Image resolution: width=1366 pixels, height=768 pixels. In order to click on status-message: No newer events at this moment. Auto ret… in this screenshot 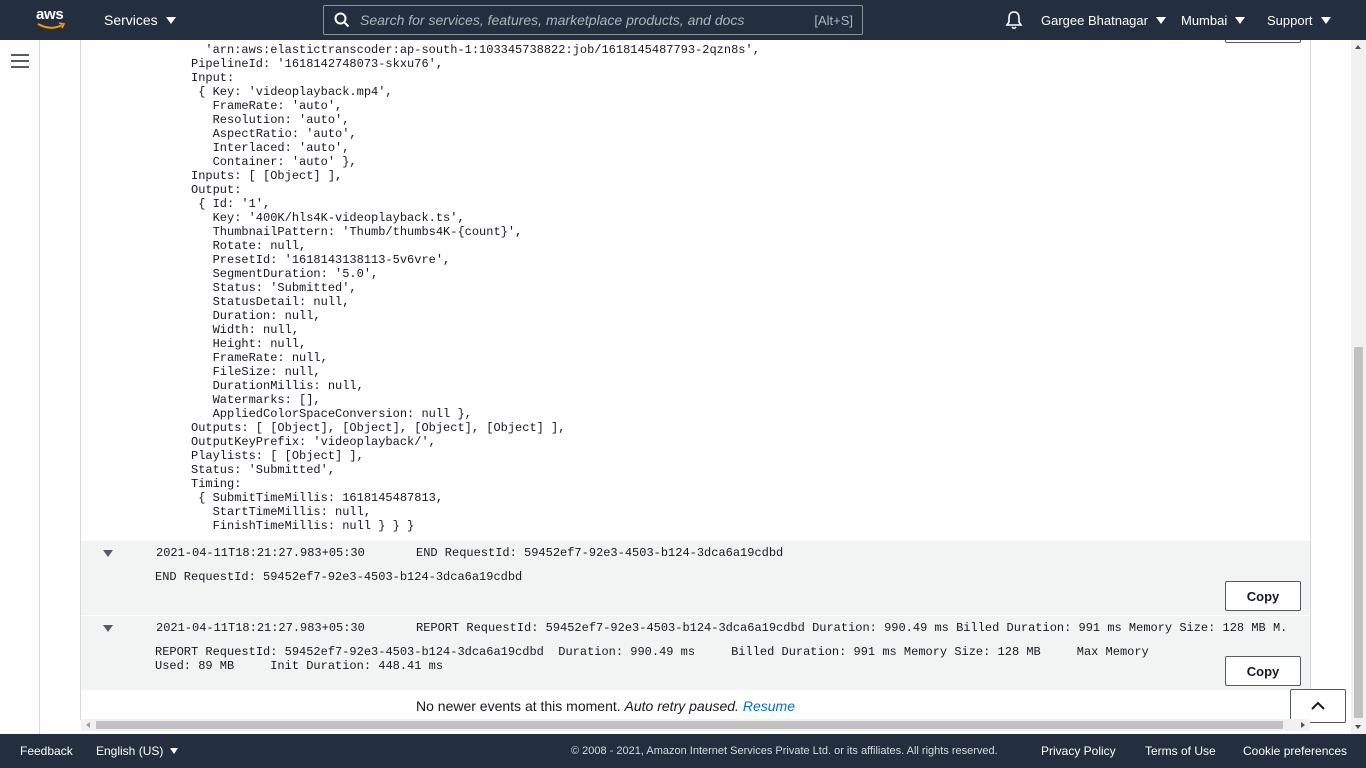, I will do `click(605, 706)`.